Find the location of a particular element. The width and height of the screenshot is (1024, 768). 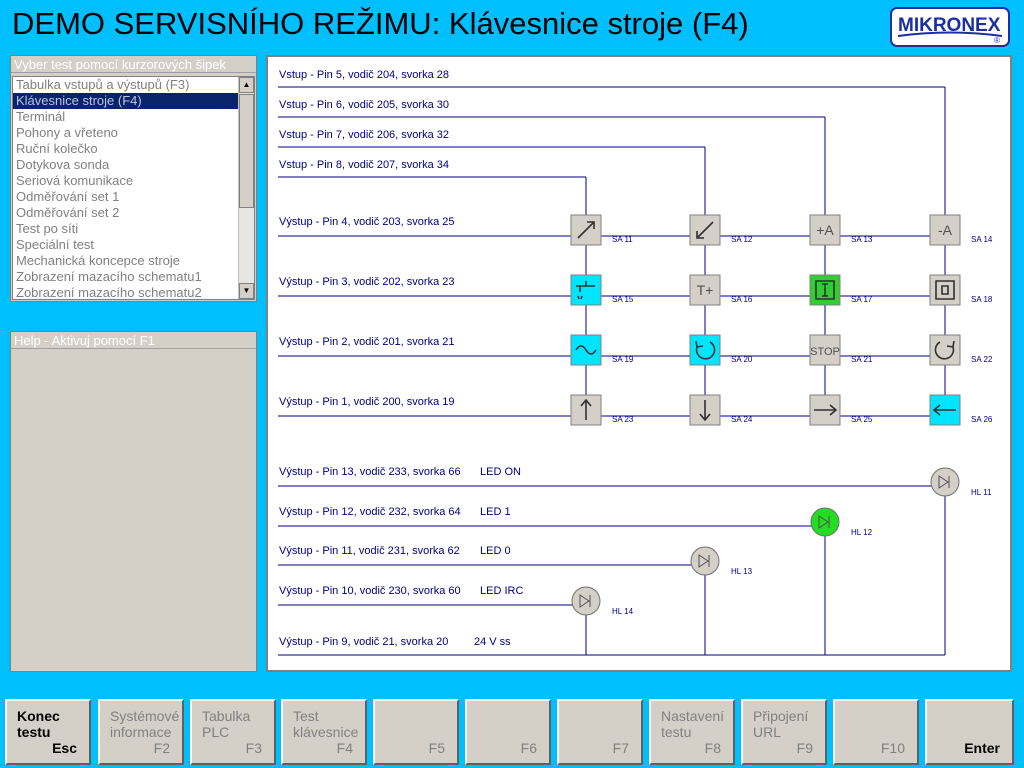

test-list-item: Test po síti is located at coordinates (126, 229).